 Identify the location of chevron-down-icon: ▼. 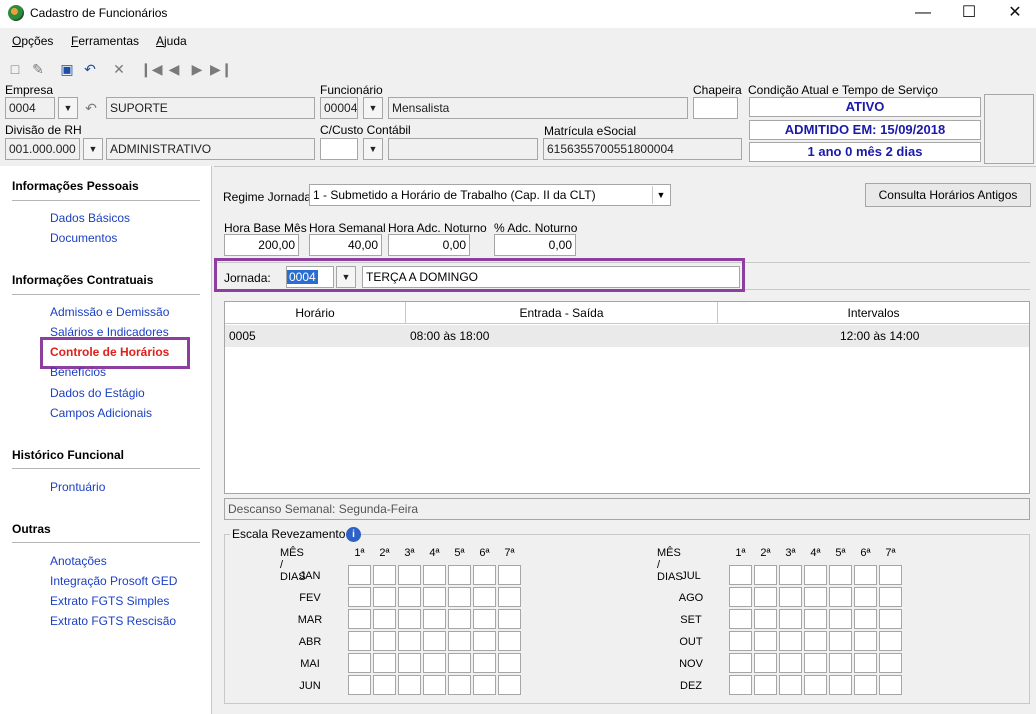
(660, 195).